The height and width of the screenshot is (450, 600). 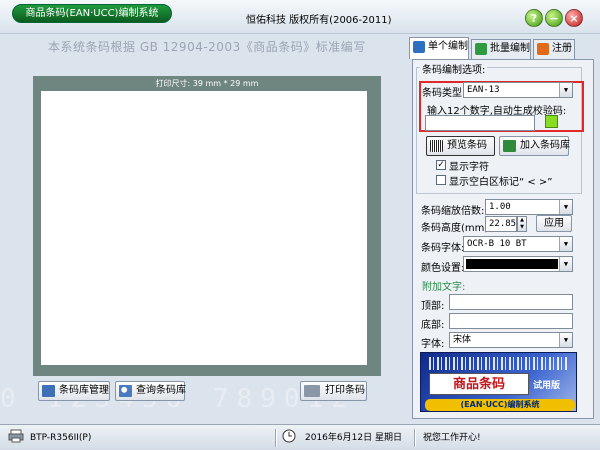 I want to click on print-barcode-label: 打印条码, so click(x=345, y=390).